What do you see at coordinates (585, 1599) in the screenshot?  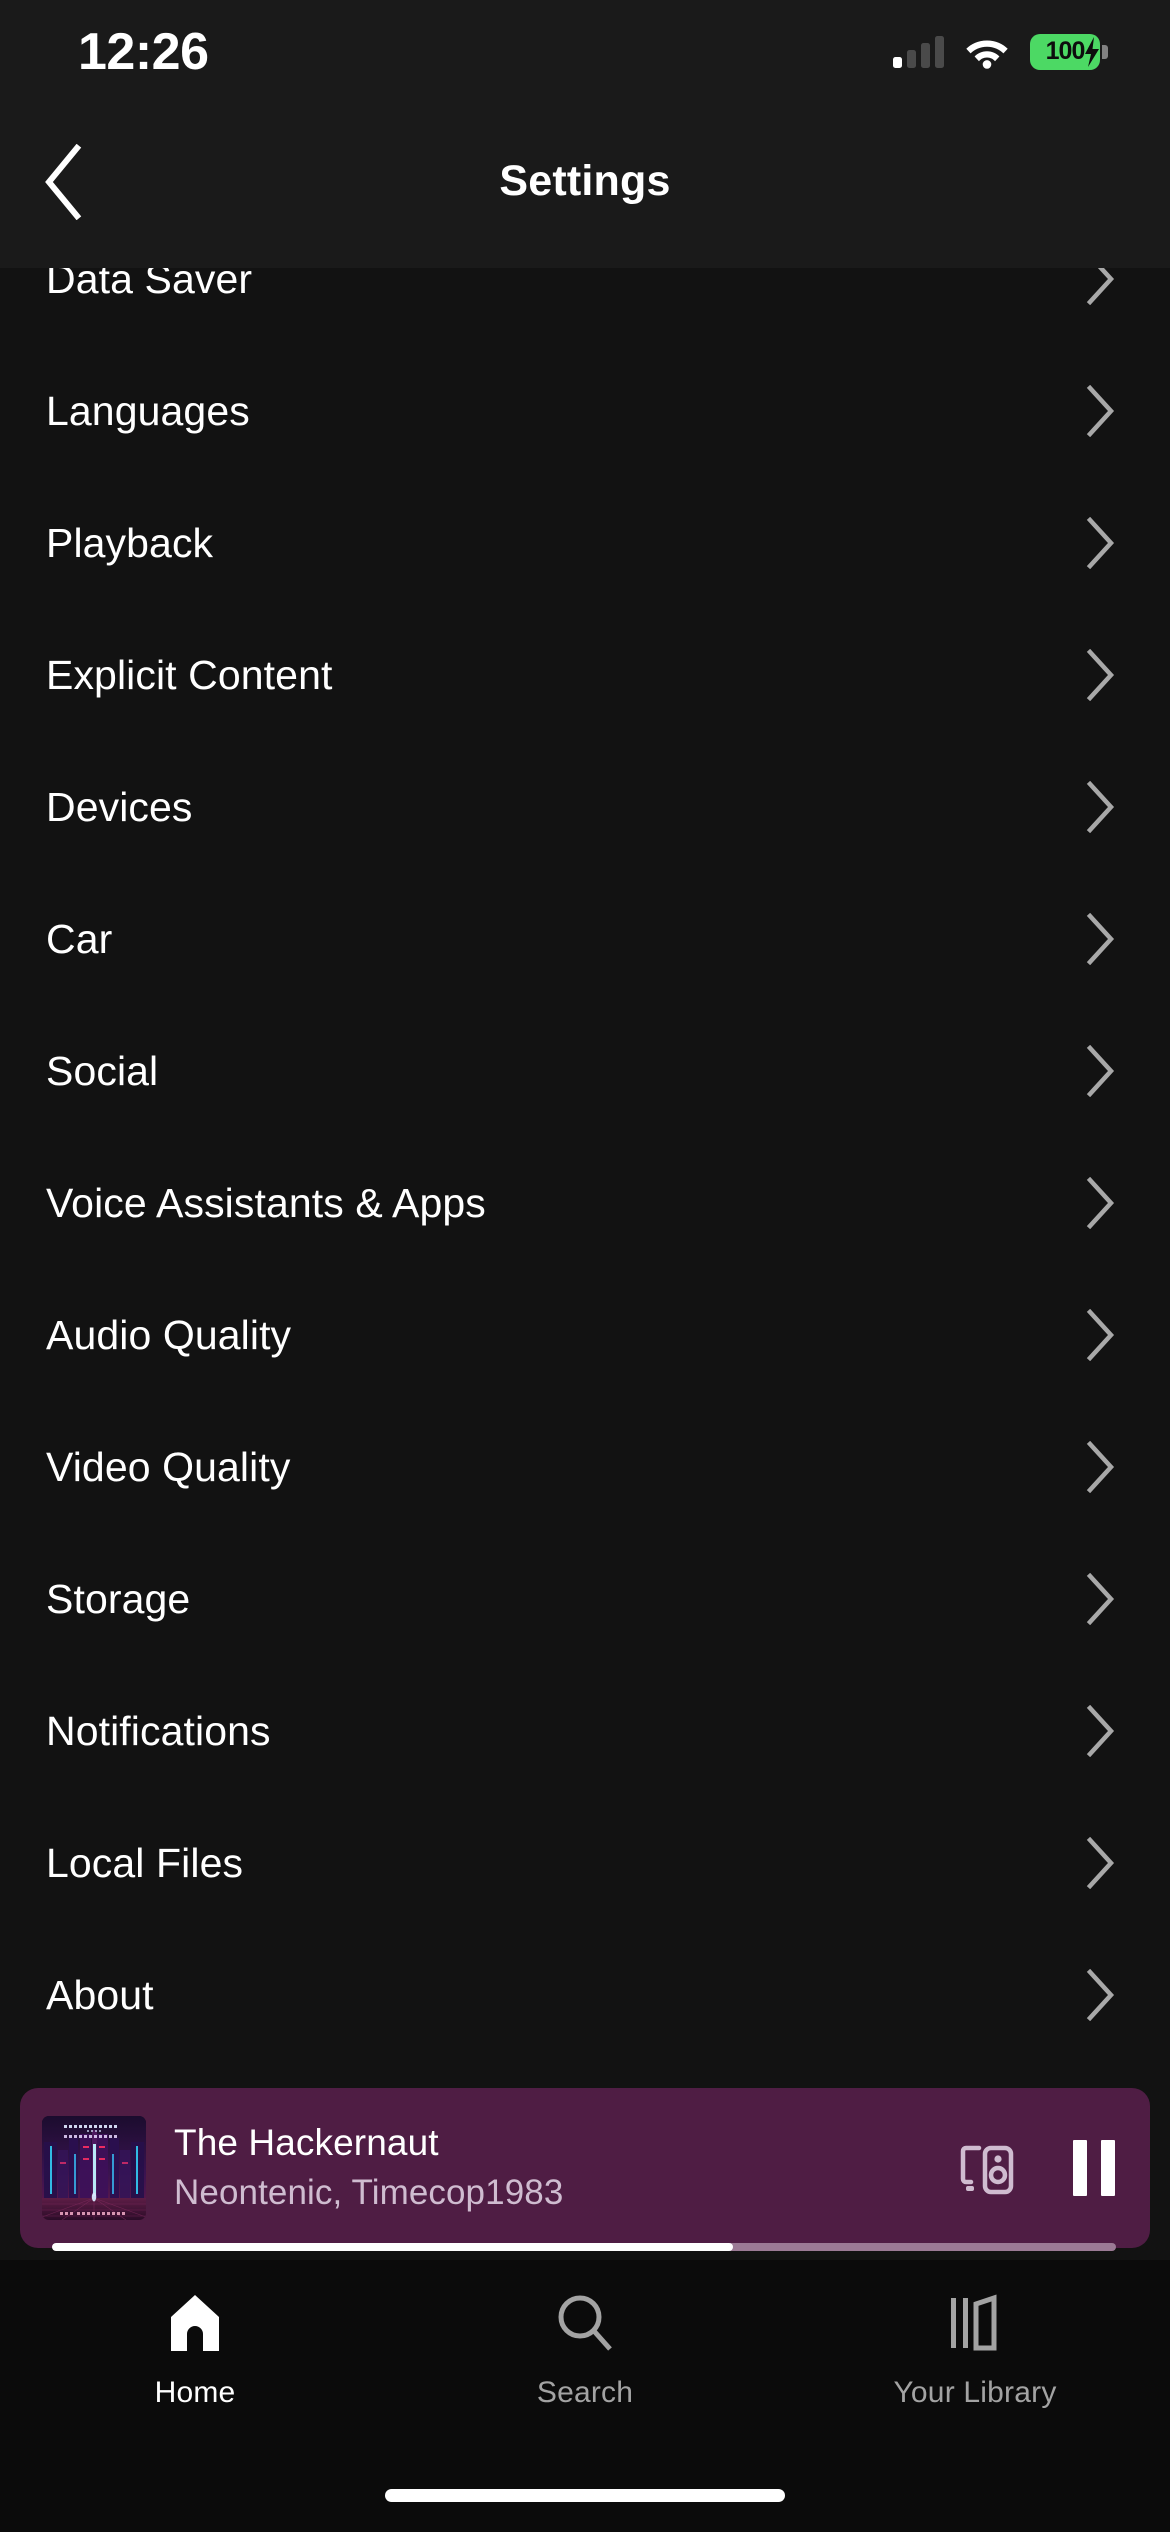 I see `settings-row: Storage` at bounding box center [585, 1599].